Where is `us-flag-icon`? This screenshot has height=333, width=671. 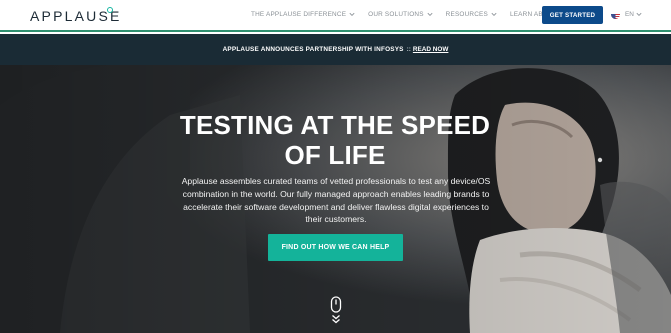
us-flag-icon is located at coordinates (615, 14).